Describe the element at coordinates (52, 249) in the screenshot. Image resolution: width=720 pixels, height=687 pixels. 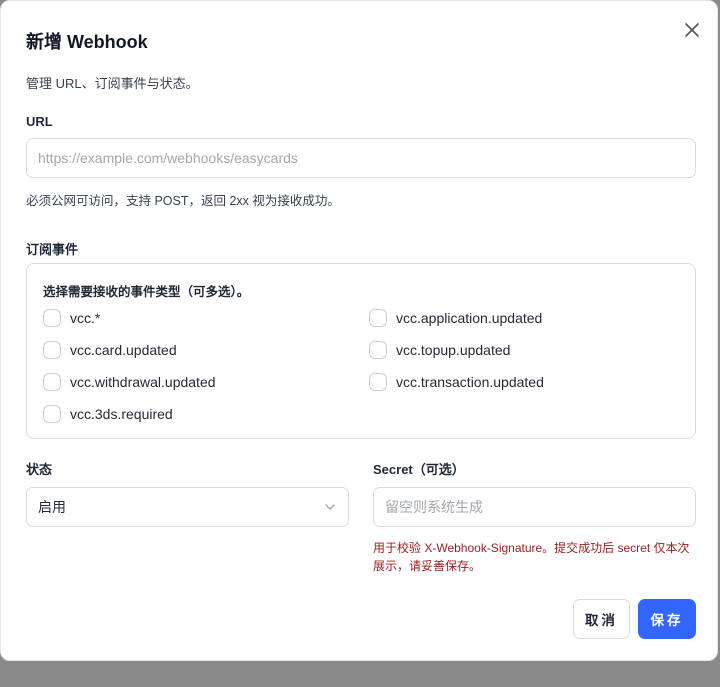
I see `events-label: 订阅事件` at that location.